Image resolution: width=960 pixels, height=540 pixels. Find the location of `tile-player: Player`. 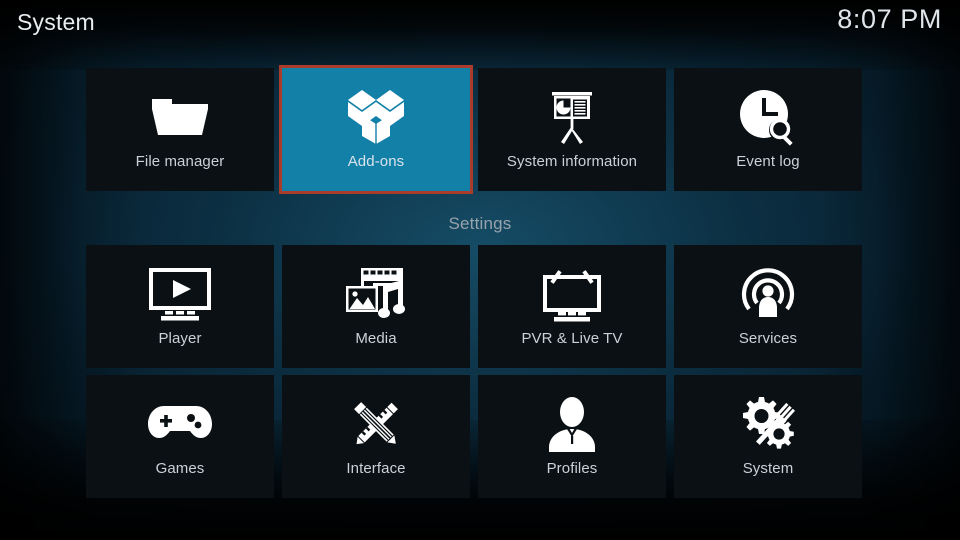

tile-player: Player is located at coordinates (180, 306).